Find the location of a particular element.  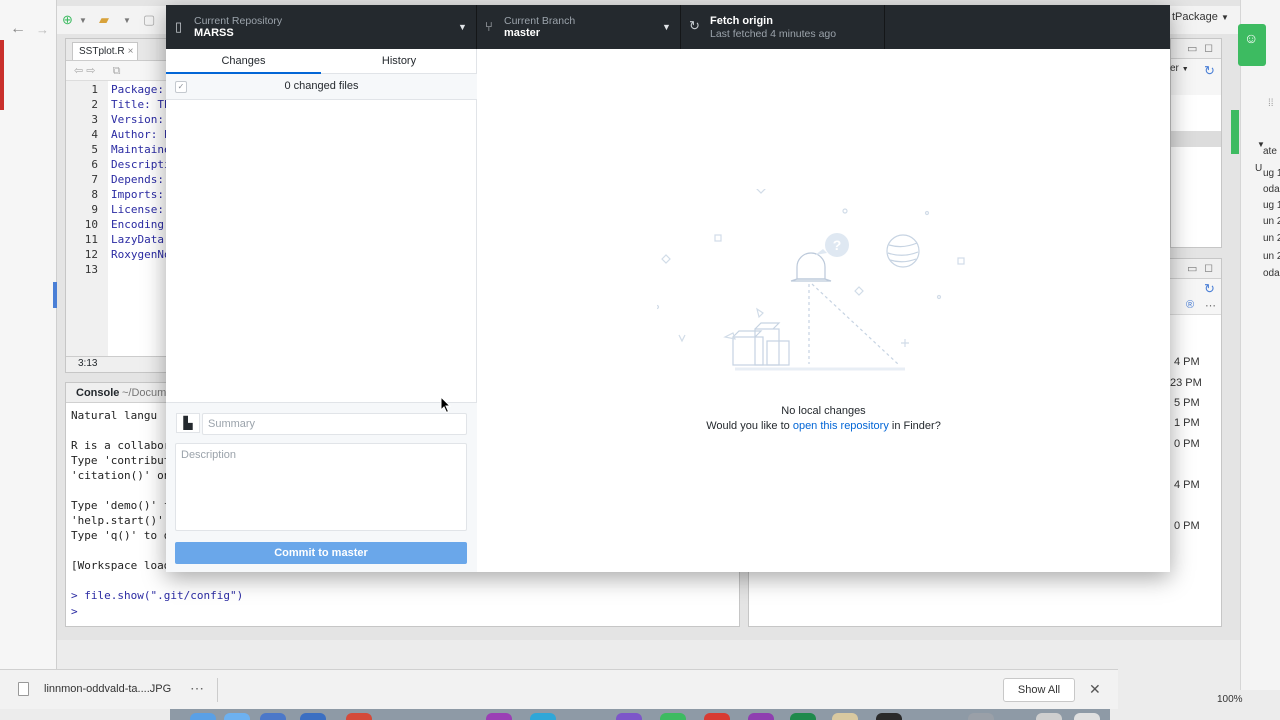

console-line: Type 'contribut is located at coordinates (121, 460).